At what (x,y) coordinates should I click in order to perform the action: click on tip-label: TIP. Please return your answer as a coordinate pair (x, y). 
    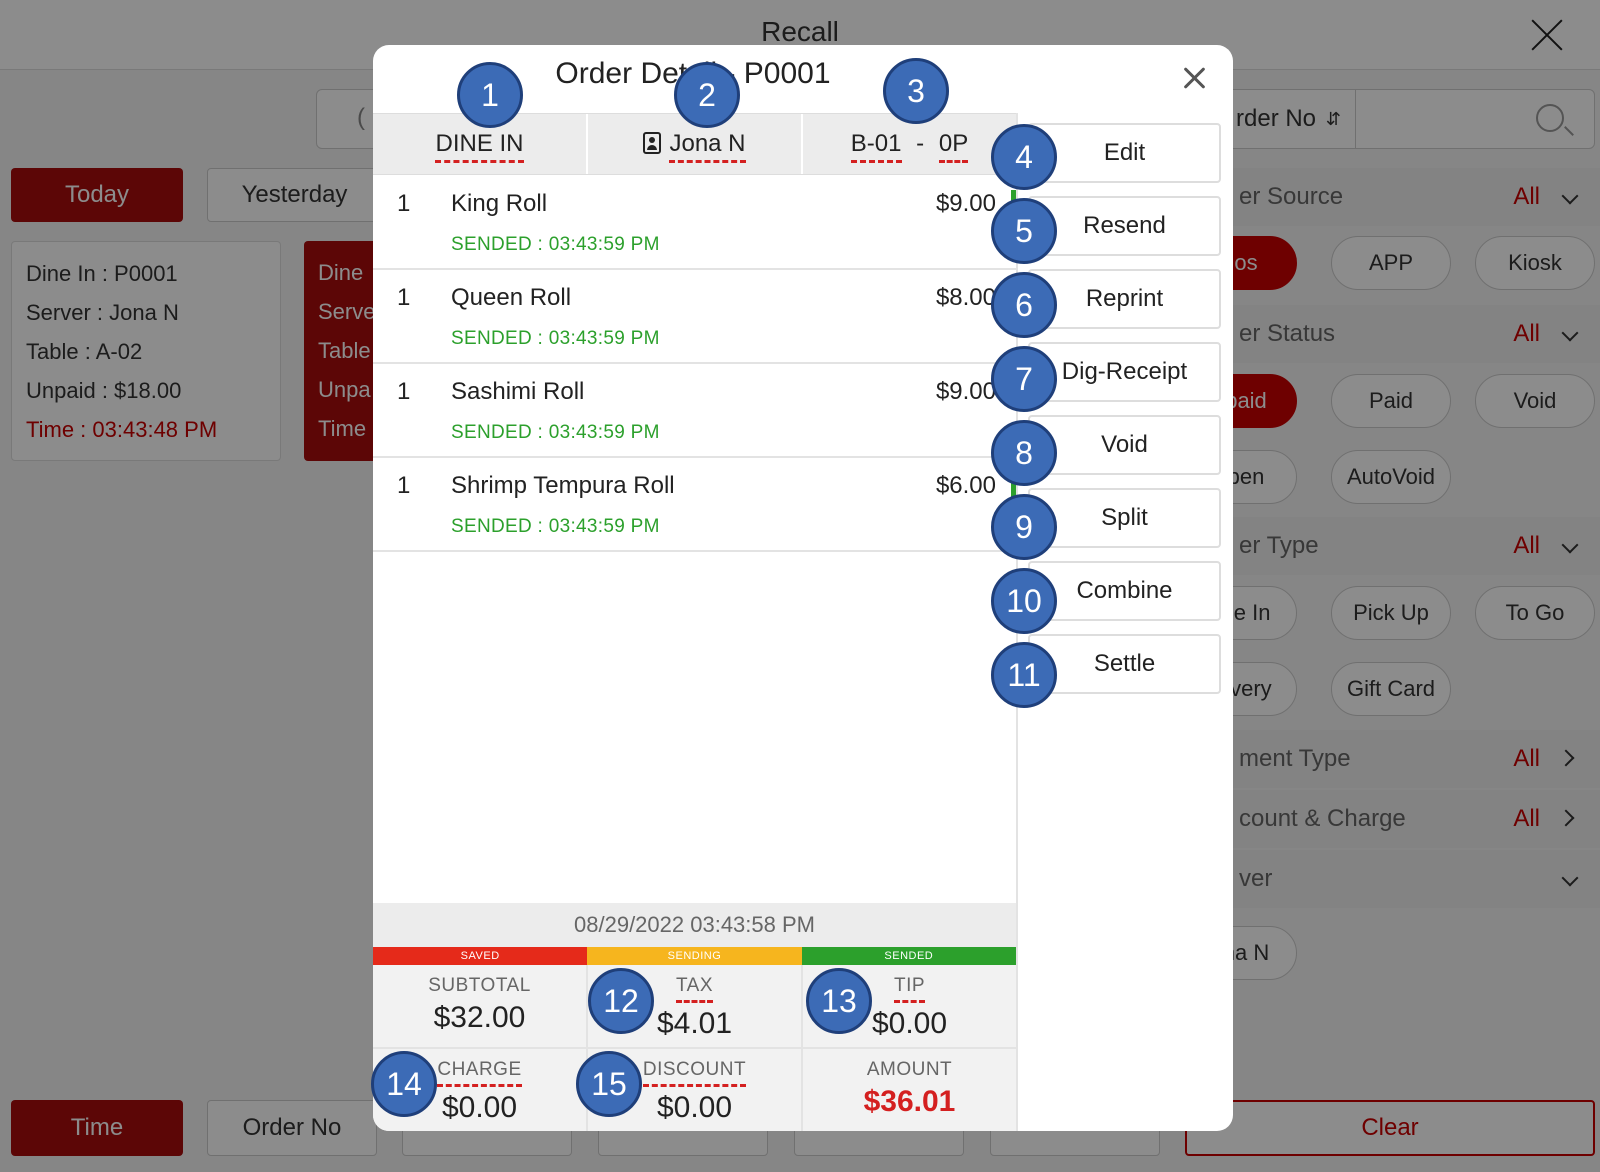
    Looking at the image, I should click on (909, 989).